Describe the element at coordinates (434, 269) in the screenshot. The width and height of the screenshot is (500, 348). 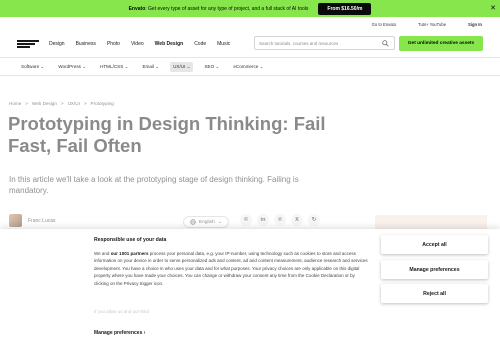
I see `manage-preferences-button: Manage preferences` at that location.